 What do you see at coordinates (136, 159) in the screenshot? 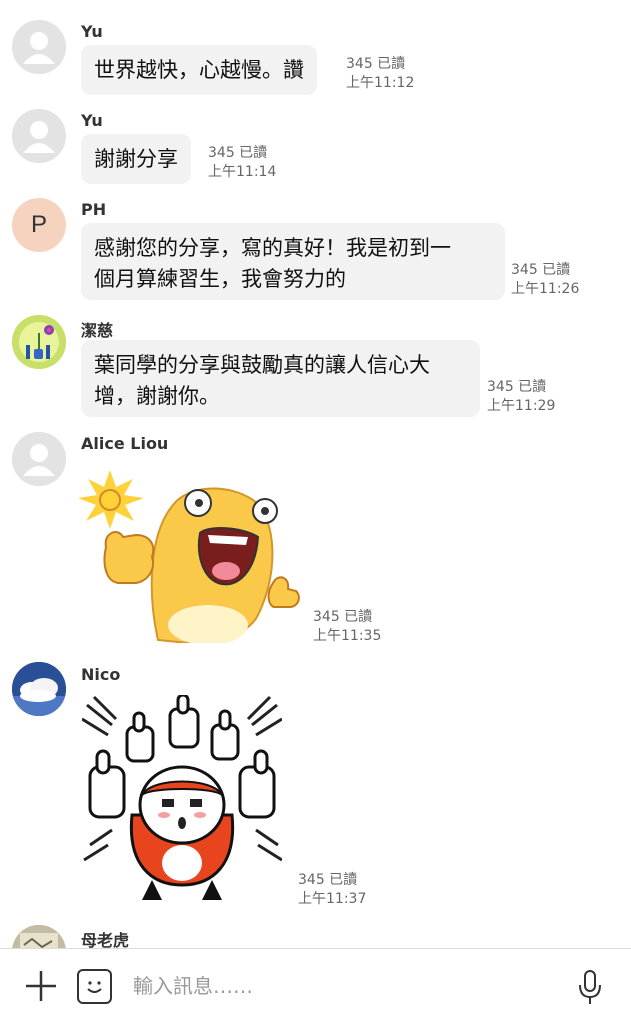
I see `message-bubble: 謝謝分享` at bounding box center [136, 159].